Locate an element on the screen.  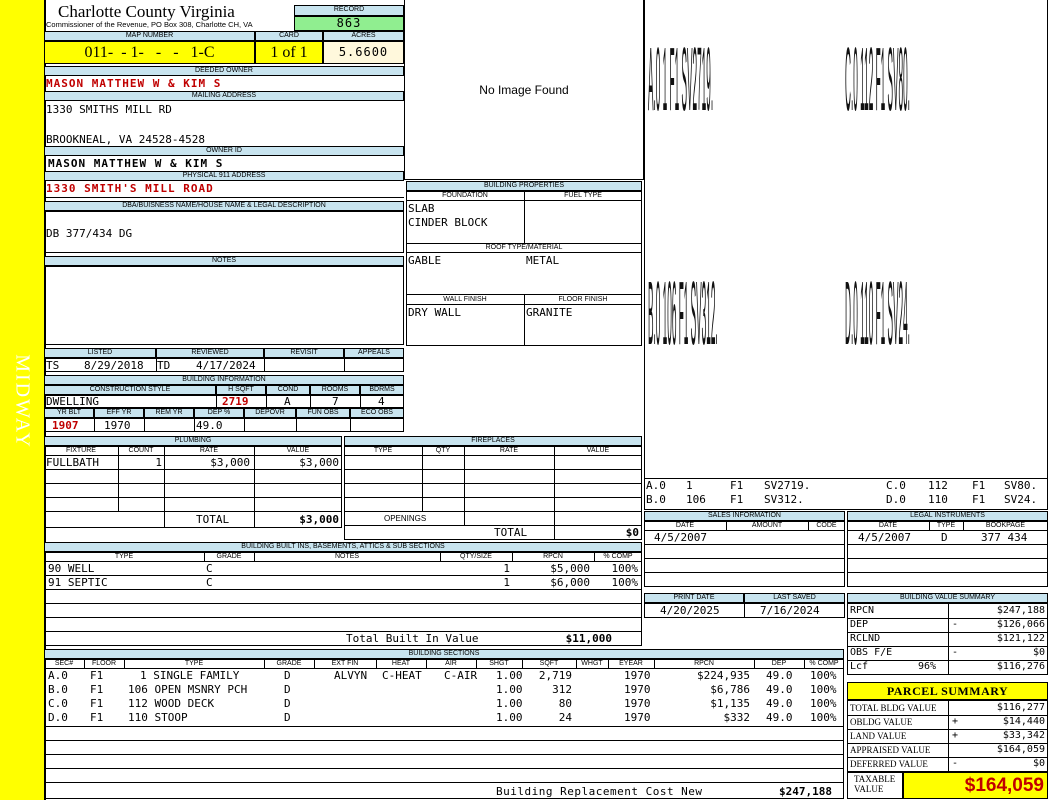
fuel-label: FUEL TYPE is located at coordinates (583, 195).